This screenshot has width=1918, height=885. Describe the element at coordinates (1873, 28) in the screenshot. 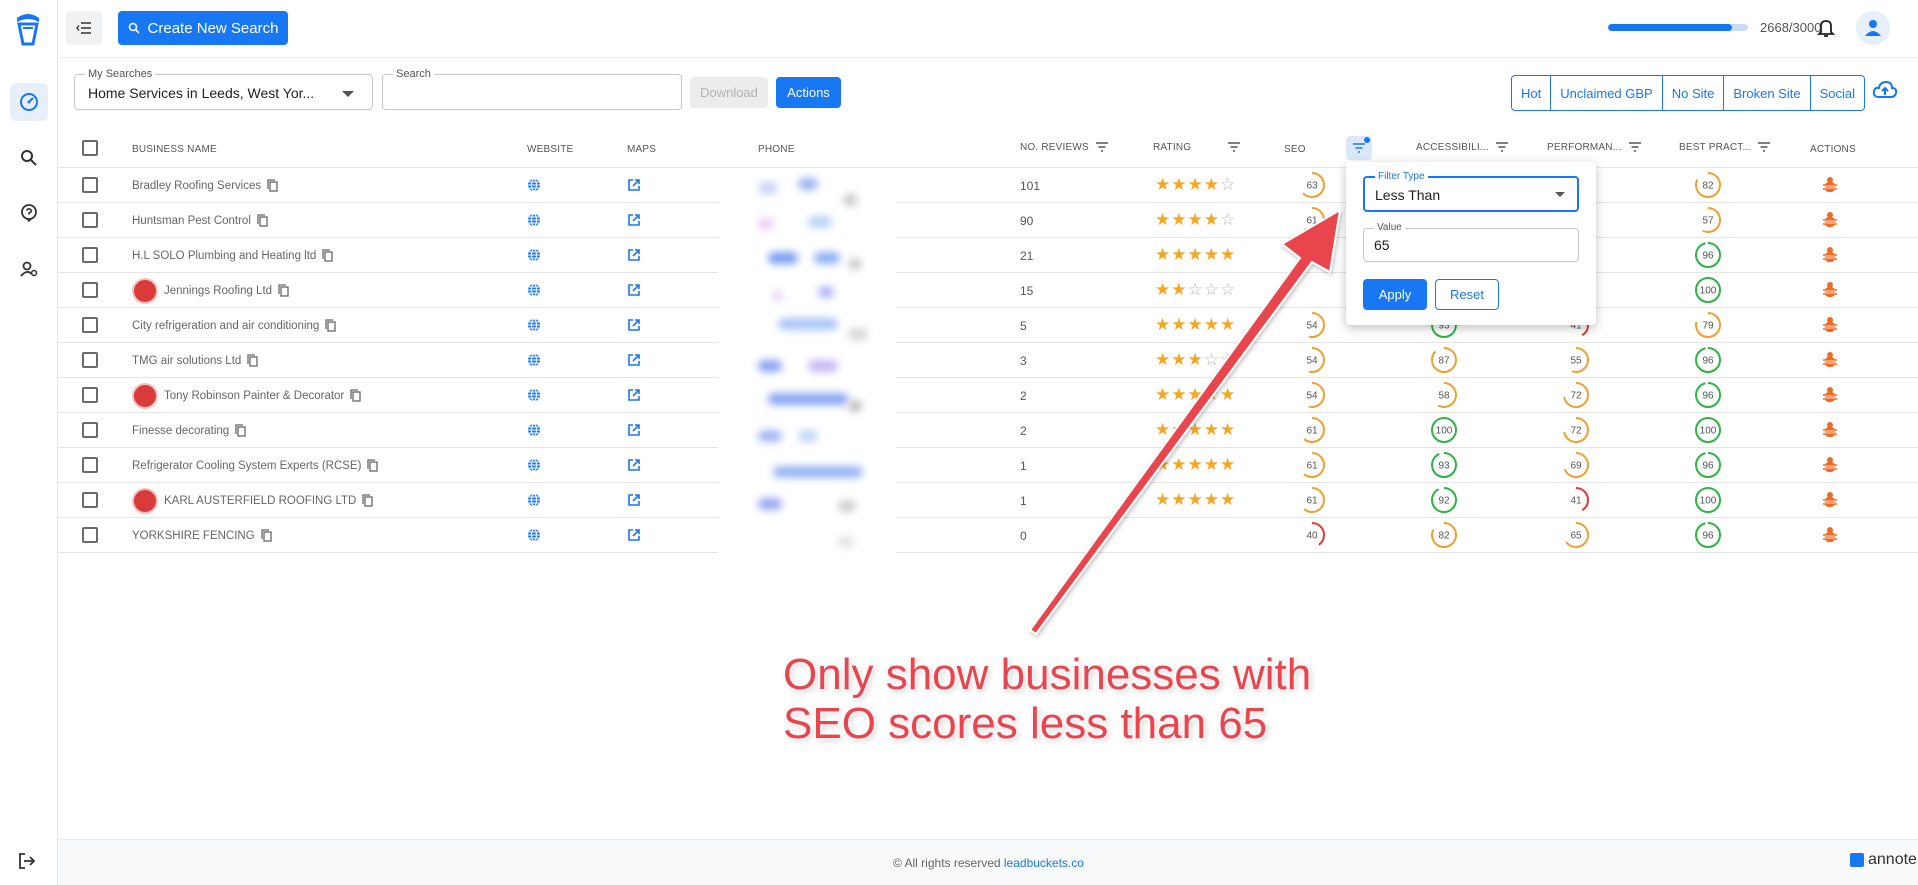

I see `user-avatar` at that location.